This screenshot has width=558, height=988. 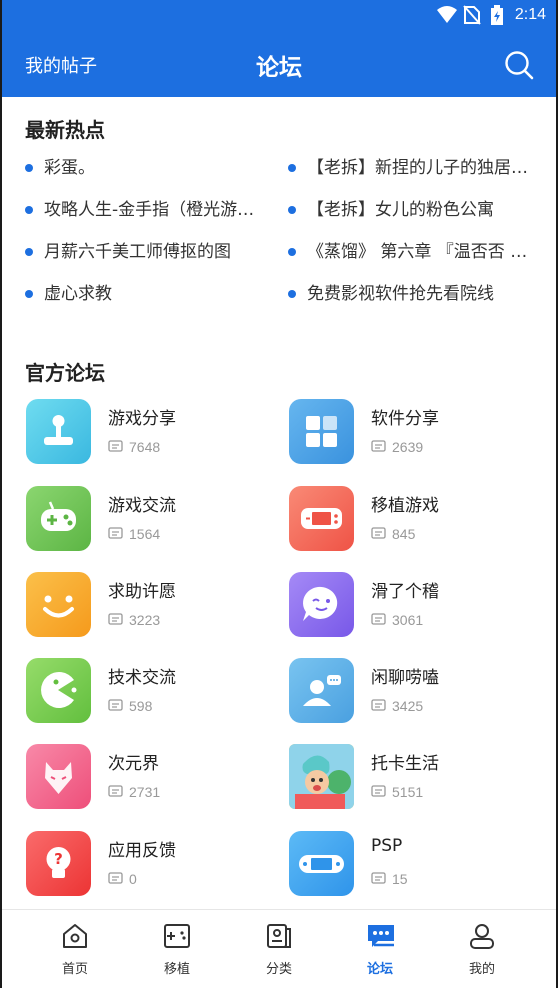 What do you see at coordinates (151, 691) in the screenshot?
I see `forum-card-tech: 技术交流 598` at bounding box center [151, 691].